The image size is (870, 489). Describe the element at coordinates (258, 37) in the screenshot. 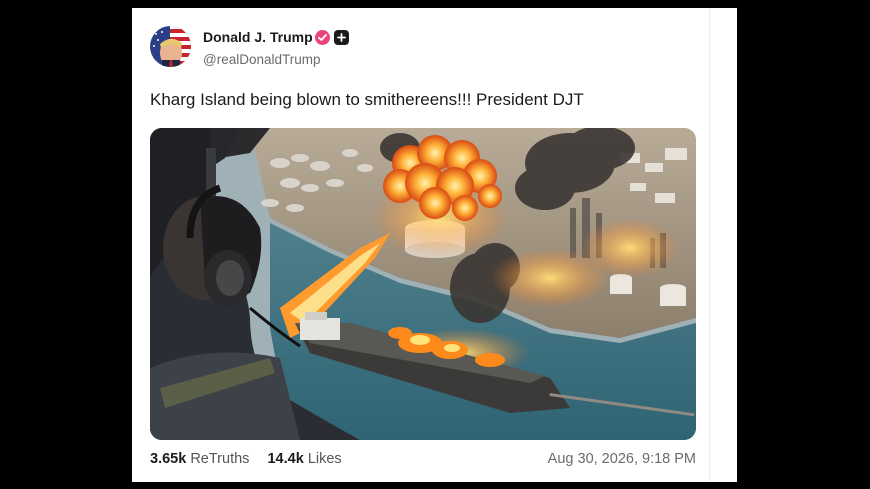

I see `author-name: Donald J. Trump` at that location.